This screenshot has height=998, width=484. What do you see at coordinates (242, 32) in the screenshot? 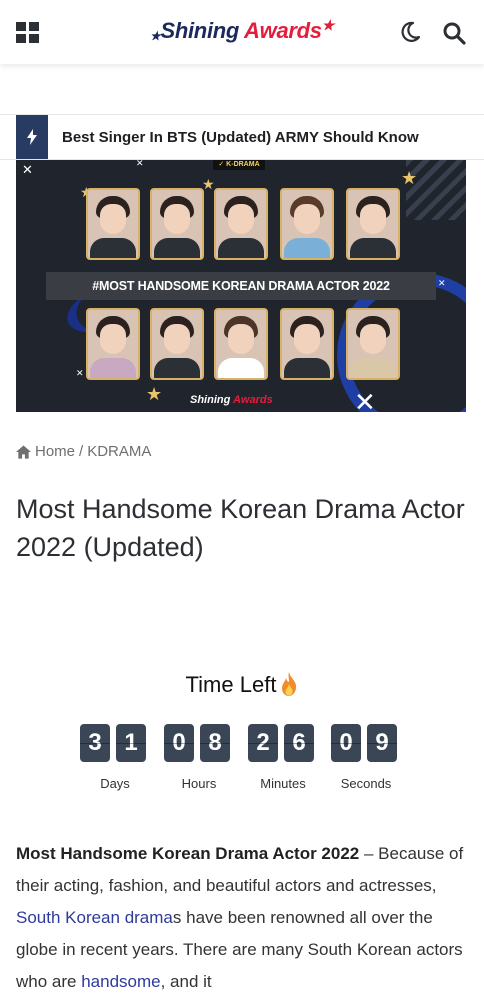
I see `site-header: ★Shining Awards★` at bounding box center [242, 32].